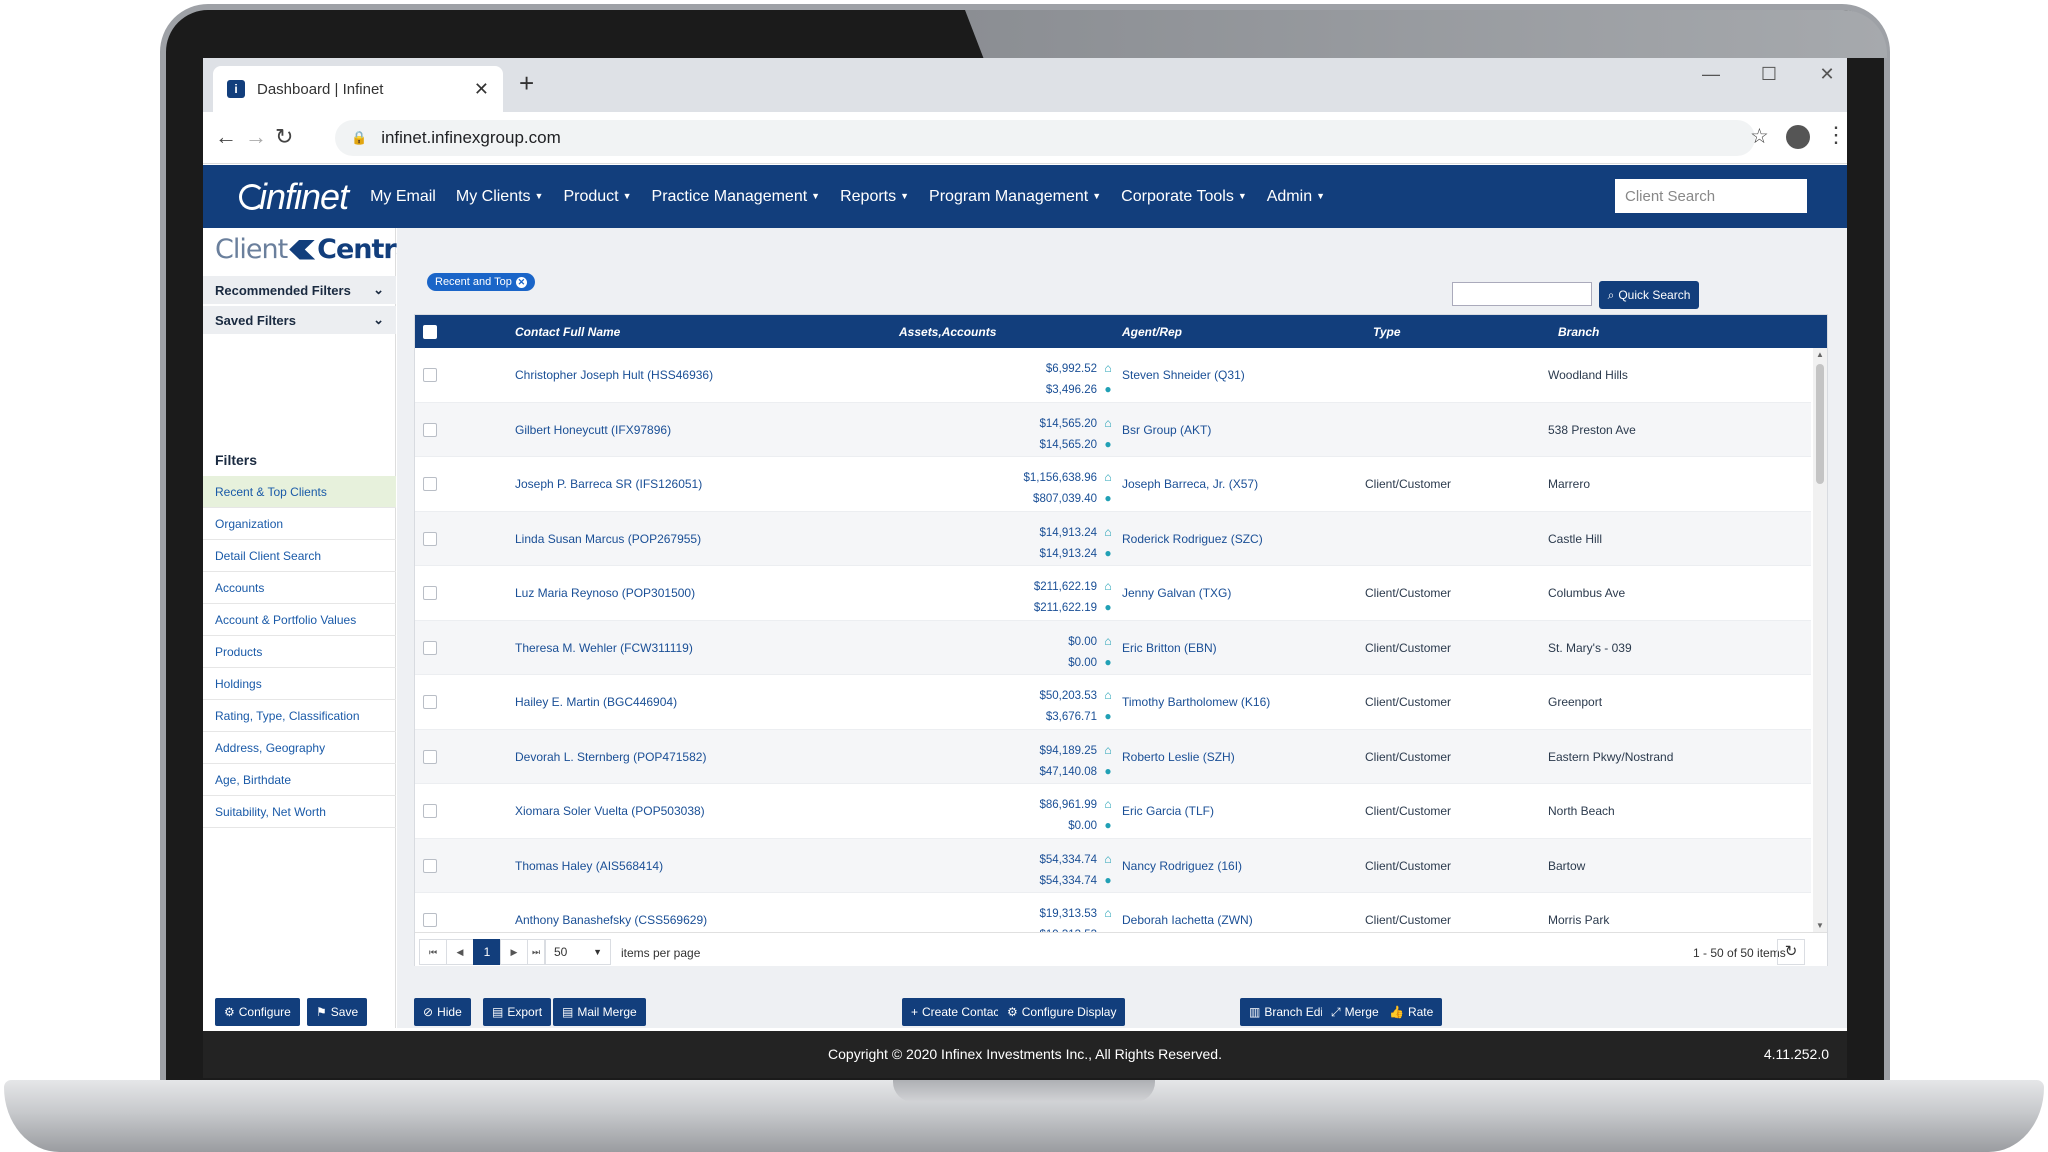 The height and width of the screenshot is (1152, 2048). Describe the element at coordinates (1068, 881) in the screenshot. I see `accounts-value: $54,334.74` at that location.